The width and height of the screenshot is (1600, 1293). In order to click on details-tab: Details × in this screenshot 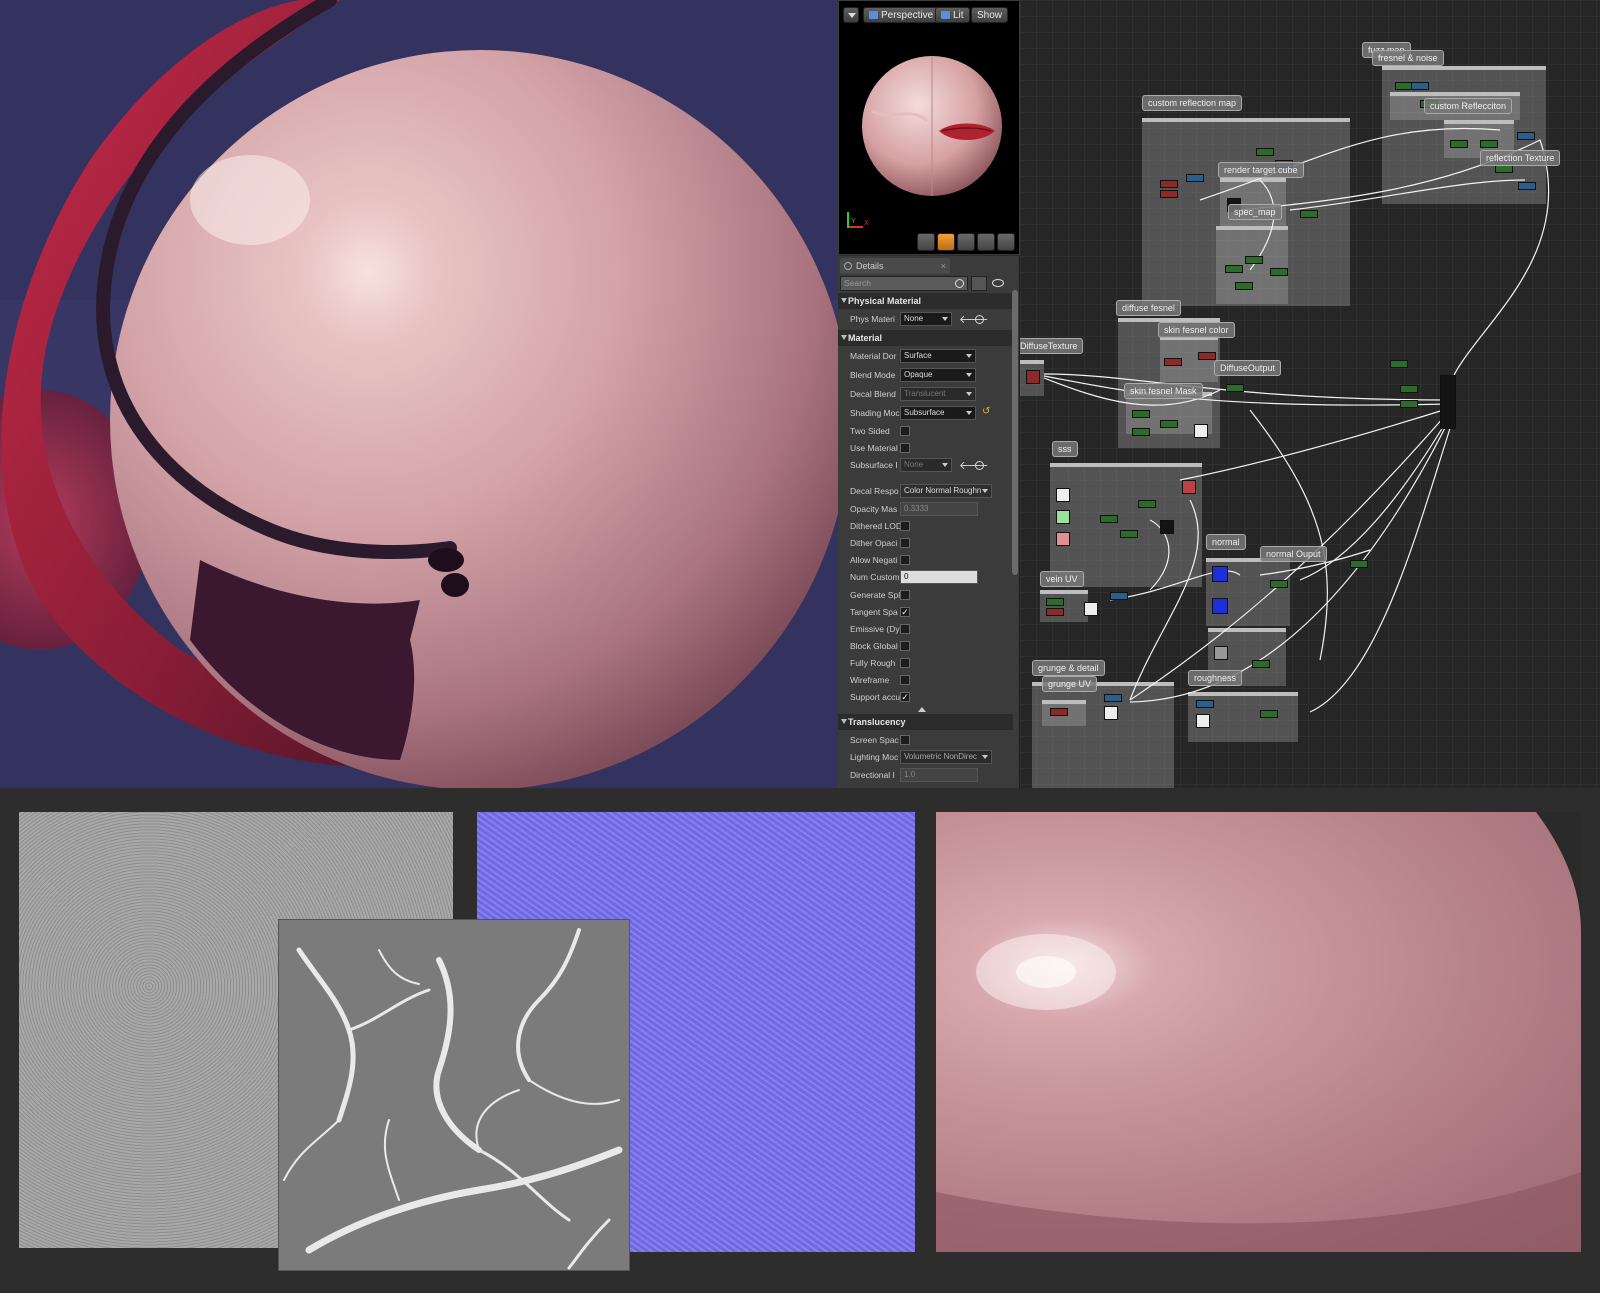, I will do `click(895, 266)`.